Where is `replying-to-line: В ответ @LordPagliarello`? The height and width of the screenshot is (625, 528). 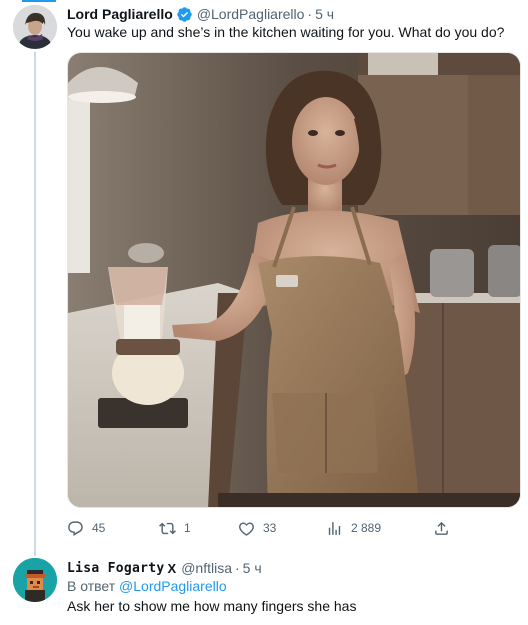
replying-to-line: В ответ @LordPagliarello is located at coordinates (147, 586).